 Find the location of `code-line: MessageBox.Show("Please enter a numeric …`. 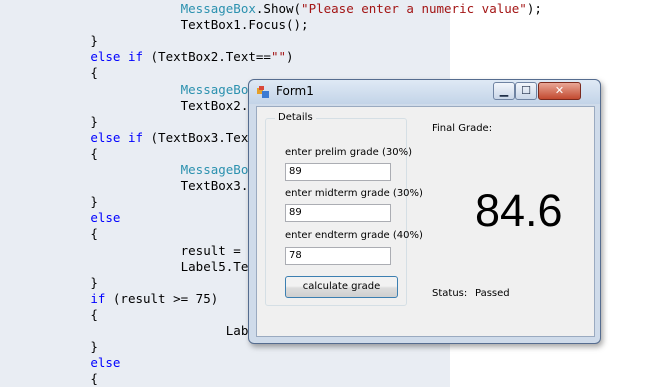

code-line: MessageBox.Show("Please enter a numeric … is located at coordinates (271, 8).